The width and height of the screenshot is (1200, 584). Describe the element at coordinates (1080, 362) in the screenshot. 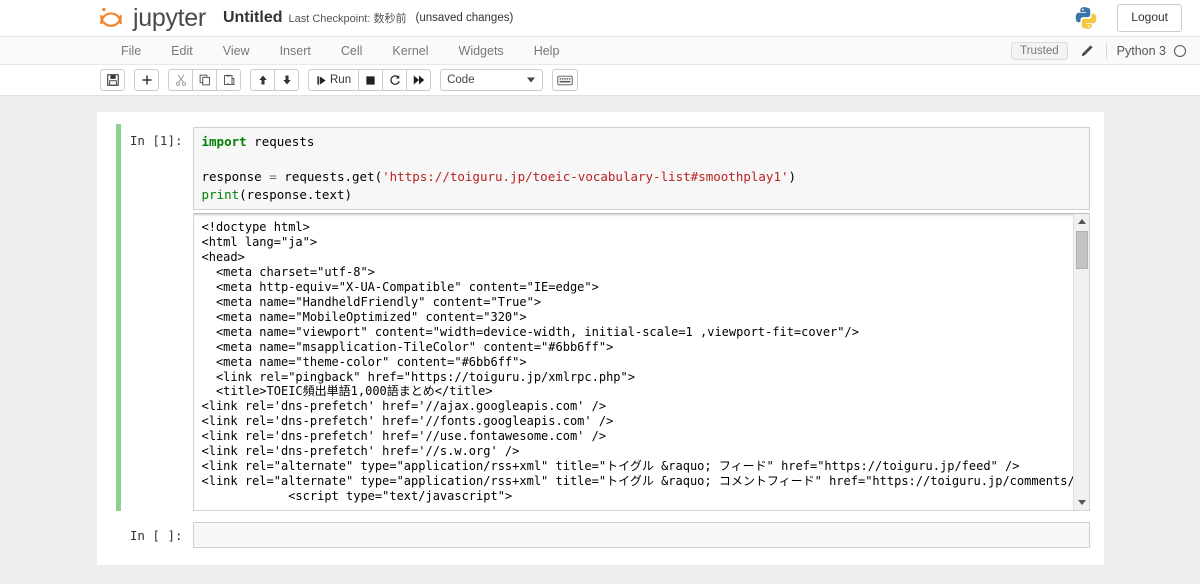

I see `output-scrollbar` at that location.